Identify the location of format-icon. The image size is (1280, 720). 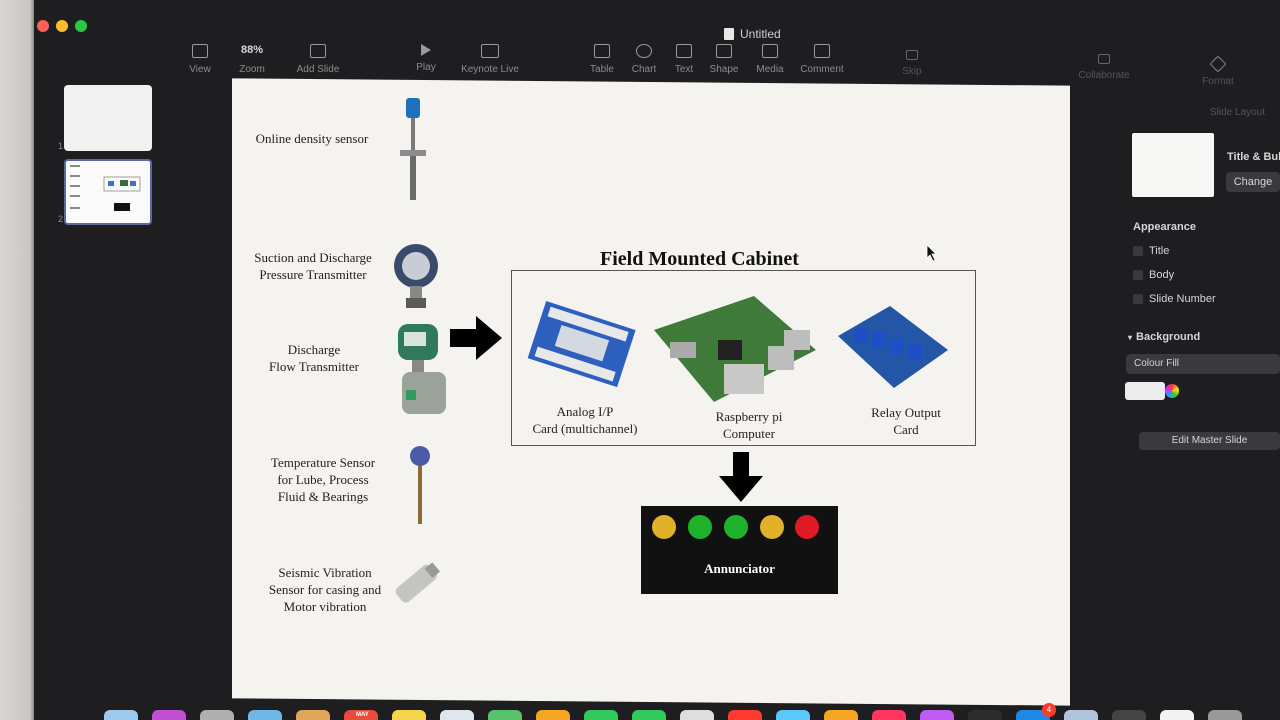
(1218, 64).